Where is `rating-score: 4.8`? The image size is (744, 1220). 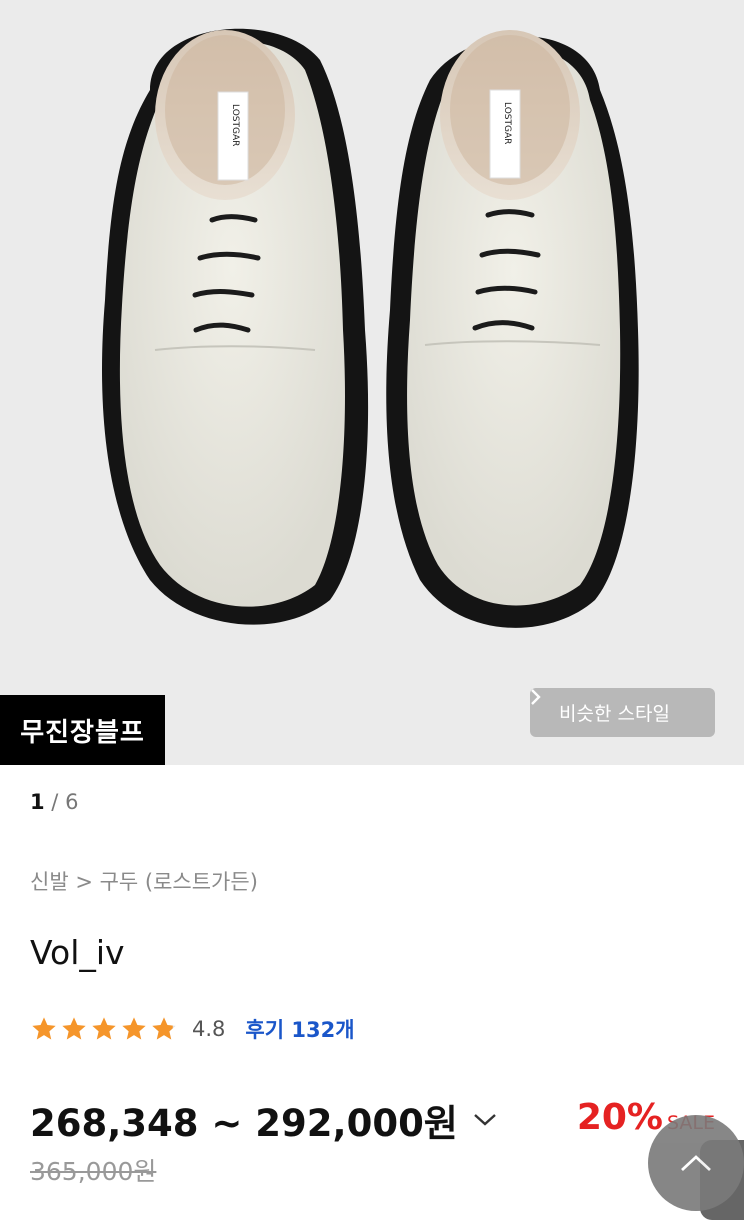
rating-score: 4.8 is located at coordinates (209, 1029).